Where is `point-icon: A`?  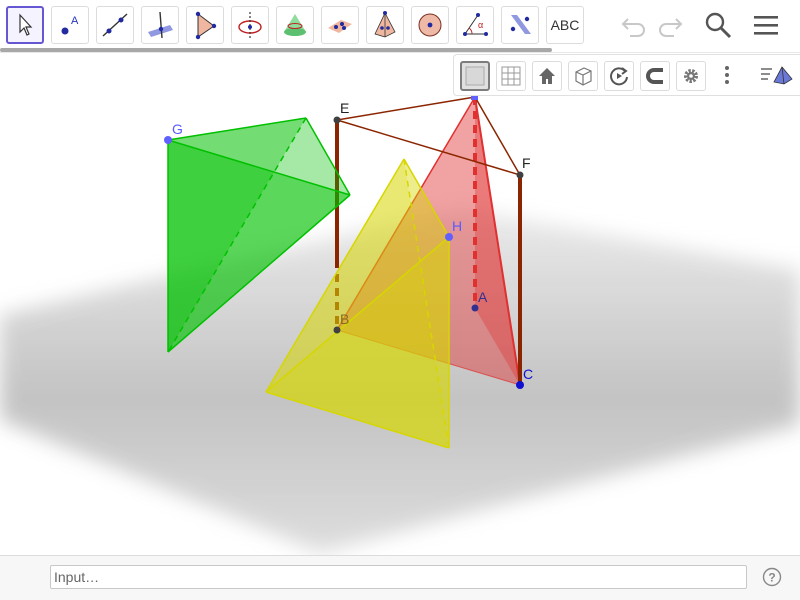 point-icon: A is located at coordinates (70, 25).